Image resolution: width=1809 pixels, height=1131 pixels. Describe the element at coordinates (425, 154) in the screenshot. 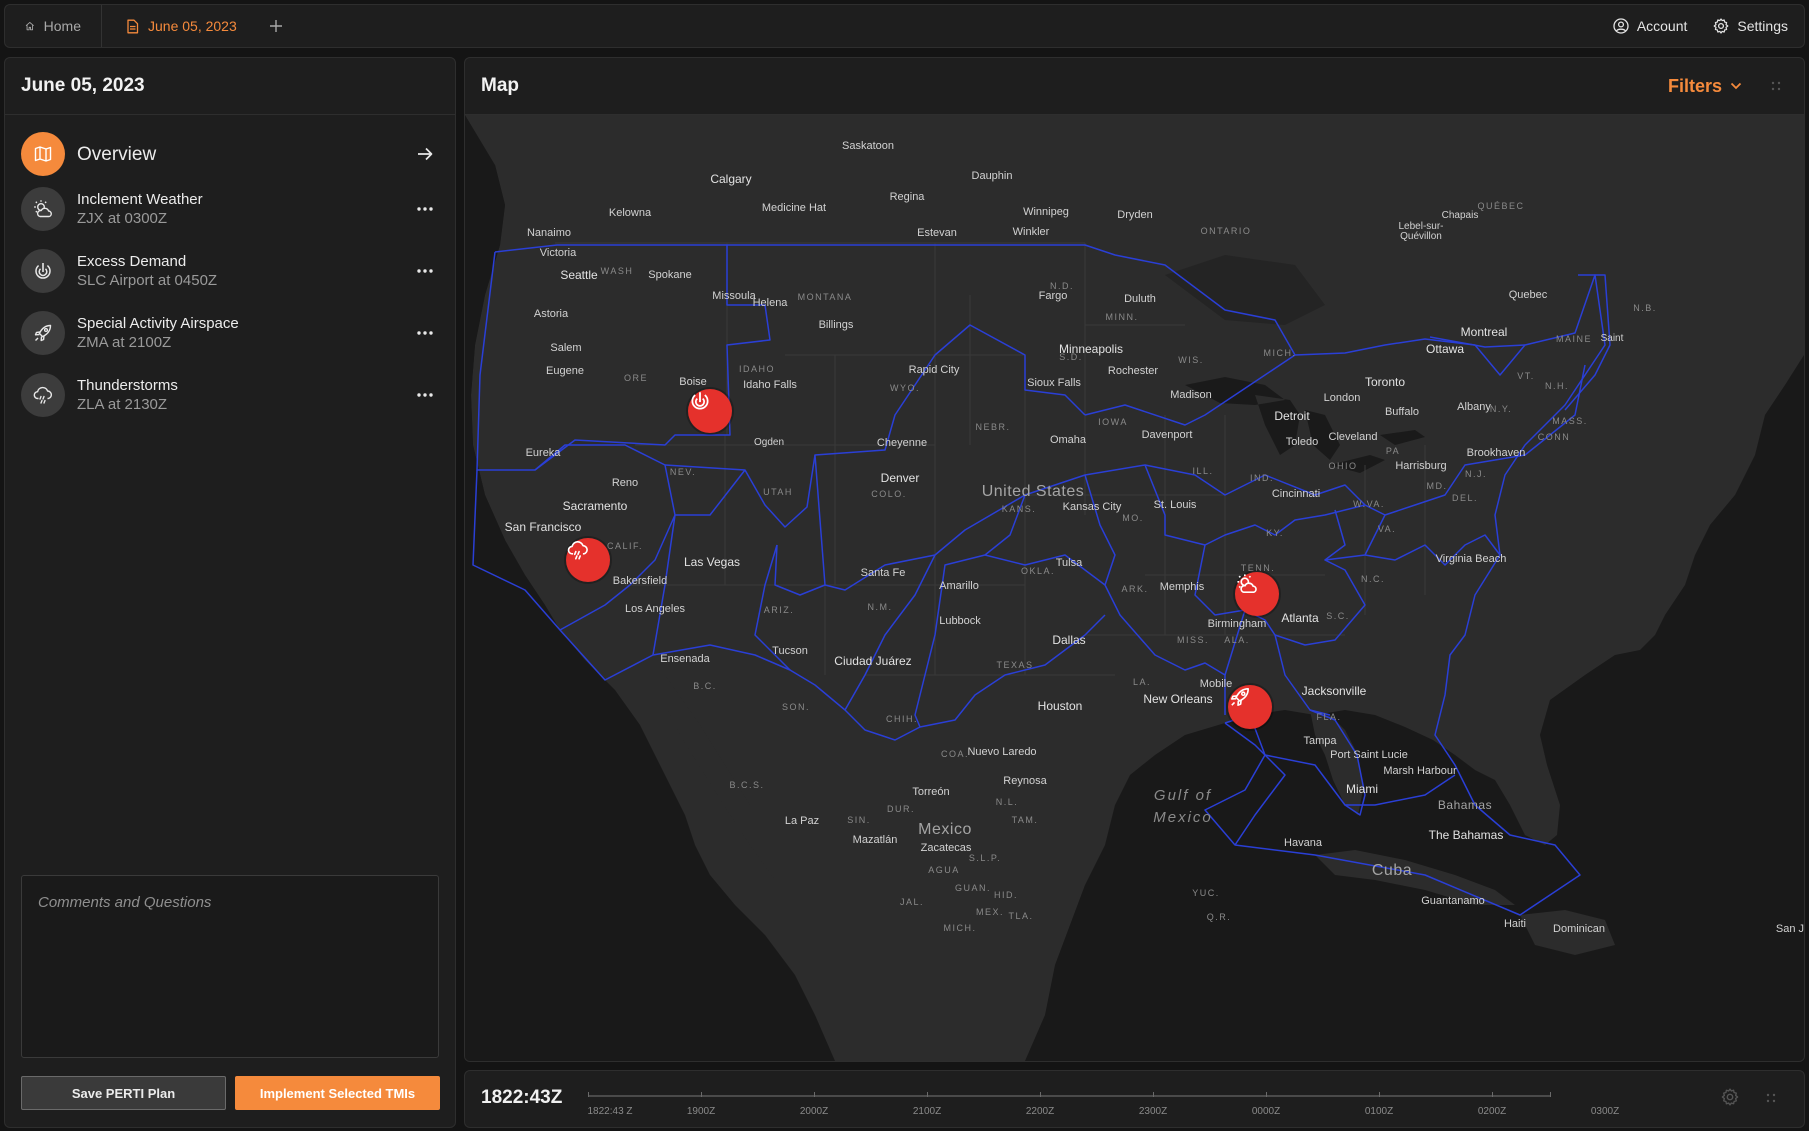

I see `arrow-right-icon` at that location.